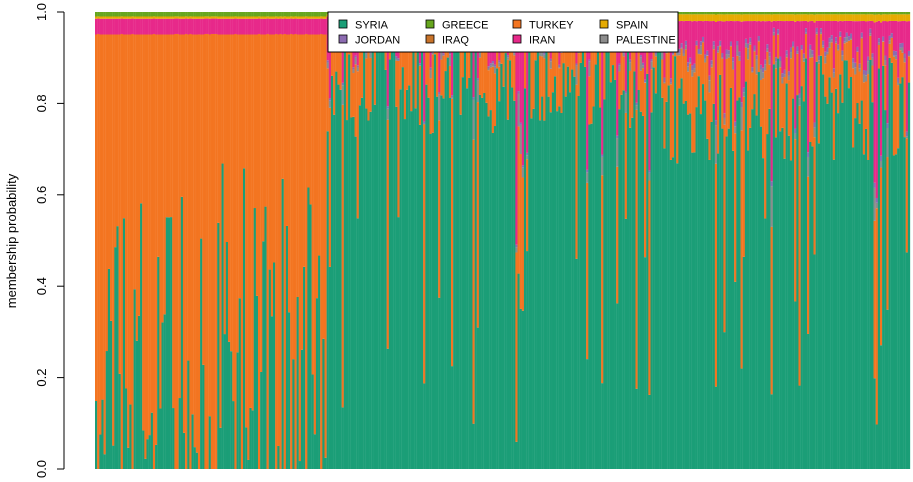 Image resolution: width=913 pixels, height=482 pixels. I want to click on legend-swatch-syria, so click(343, 24).